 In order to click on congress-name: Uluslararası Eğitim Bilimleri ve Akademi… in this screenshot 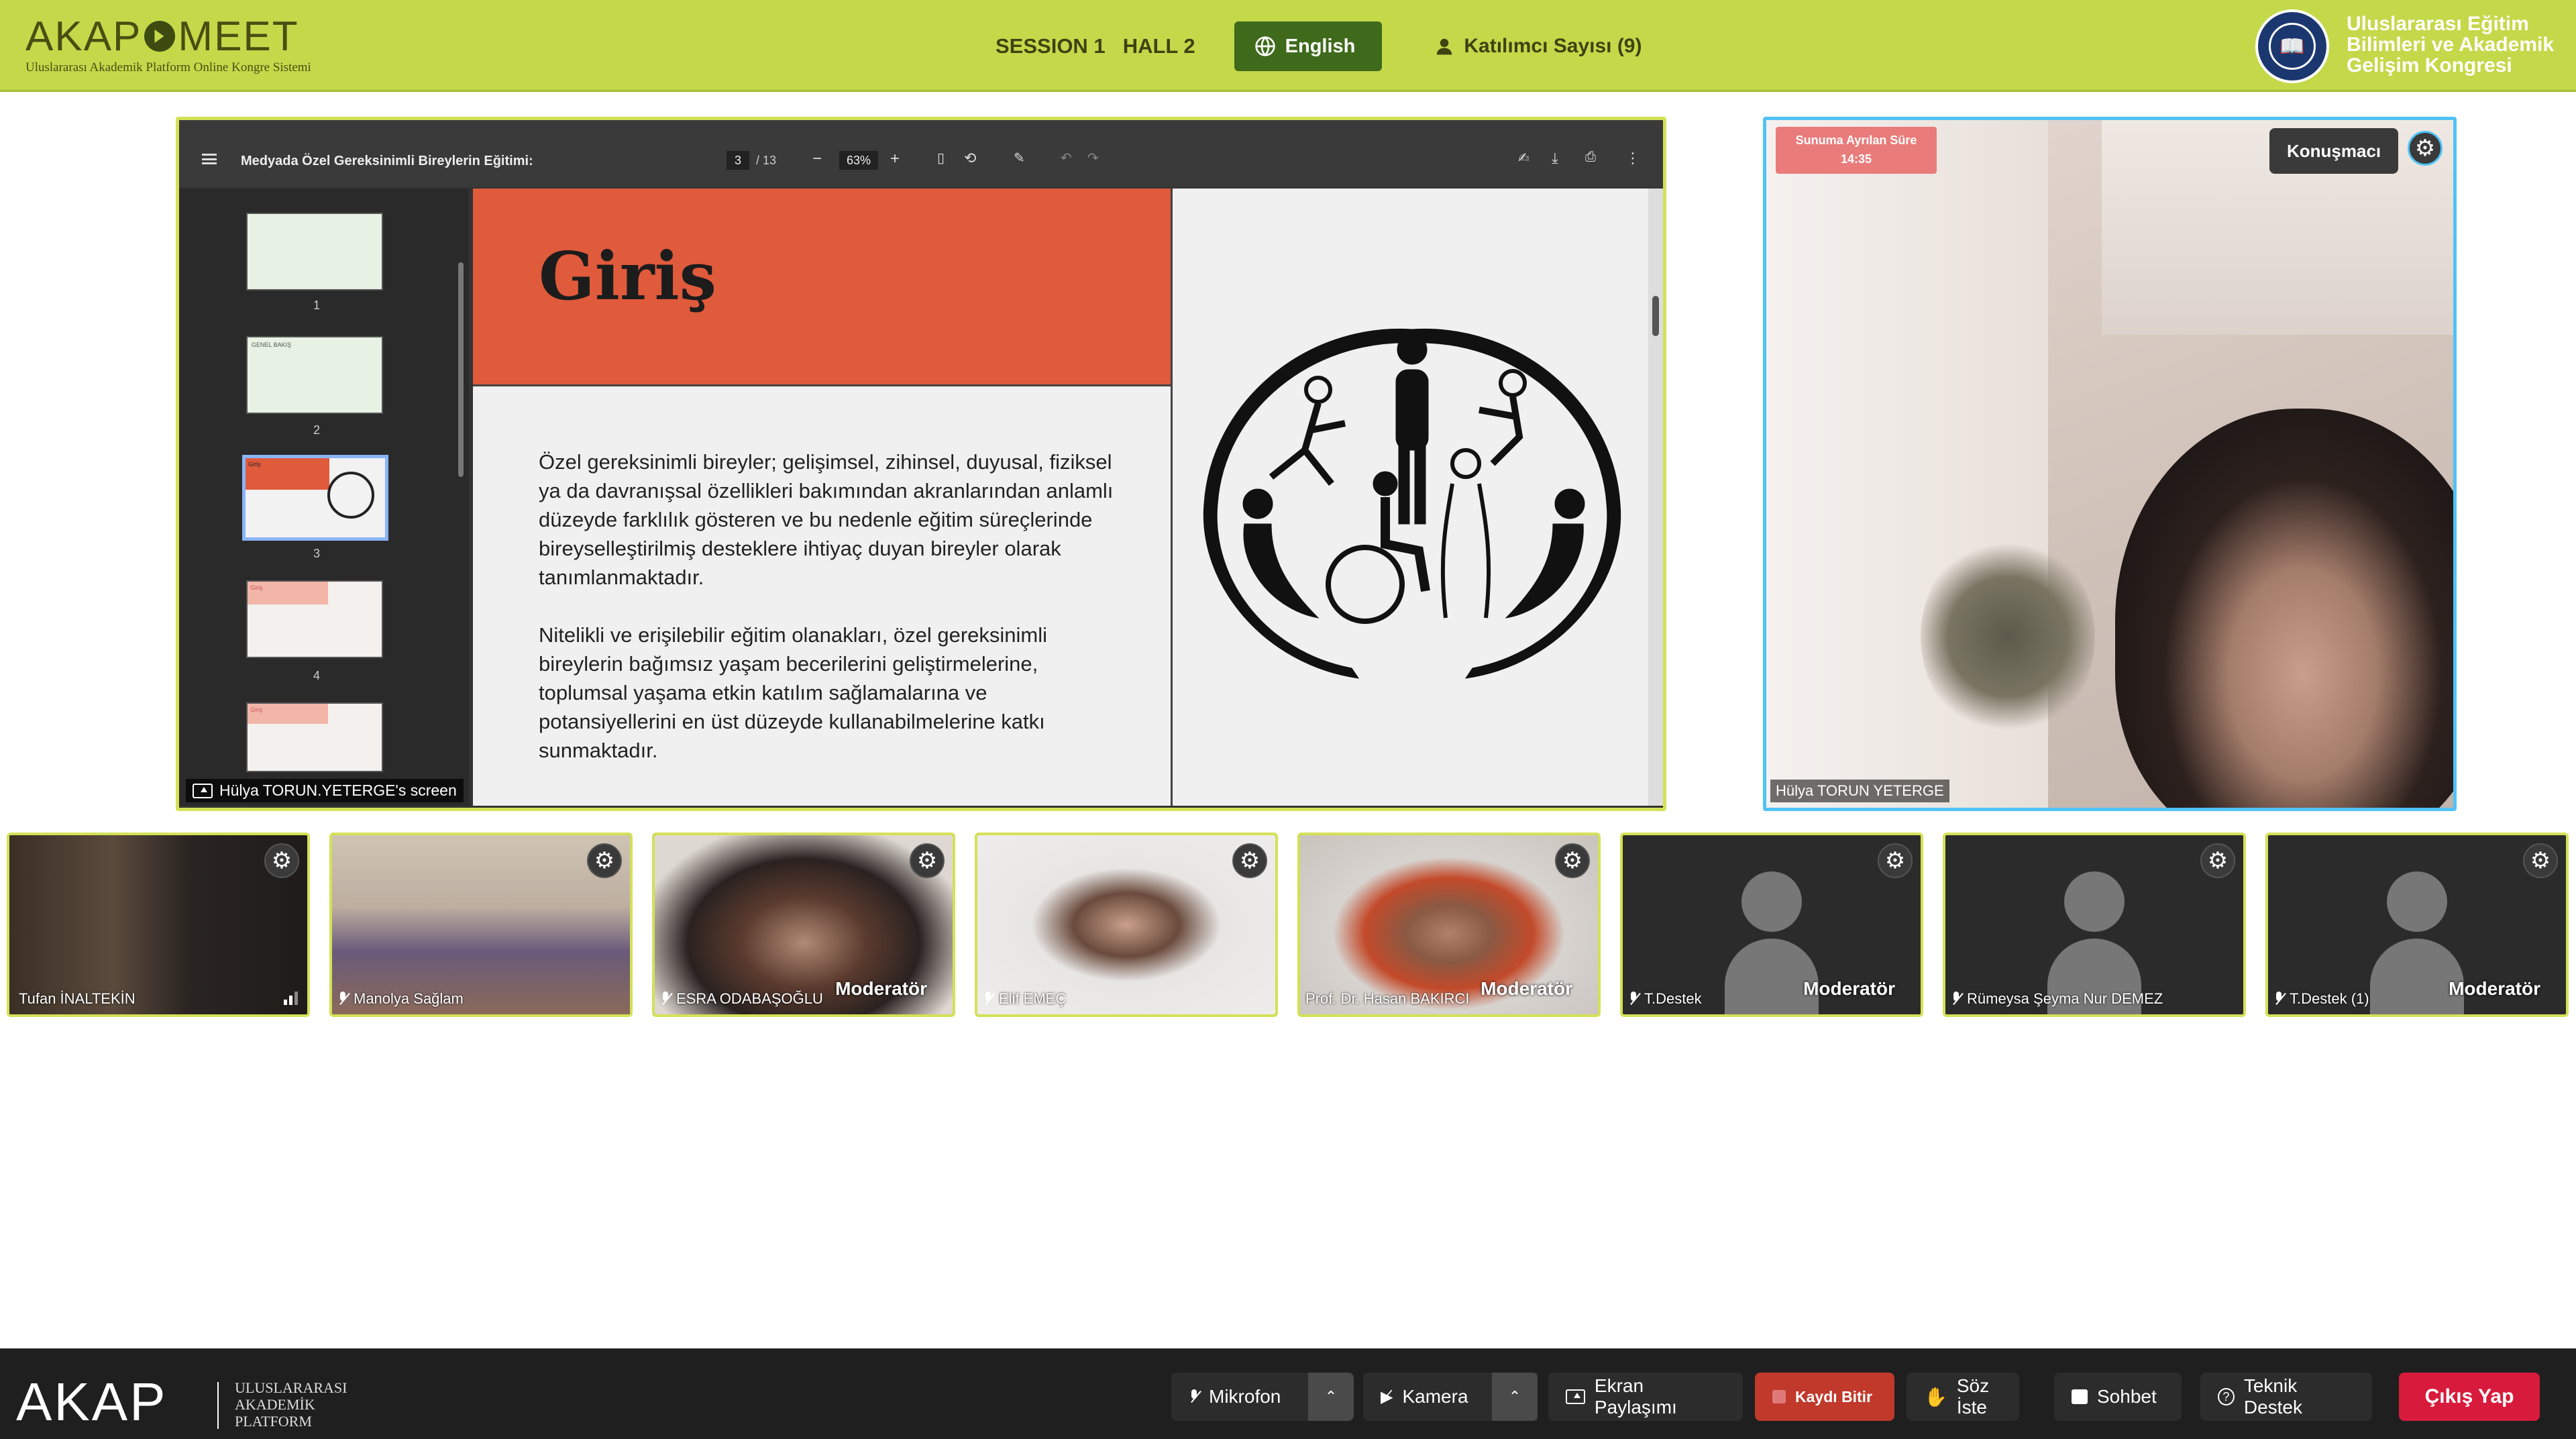, I will do `click(2450, 44)`.